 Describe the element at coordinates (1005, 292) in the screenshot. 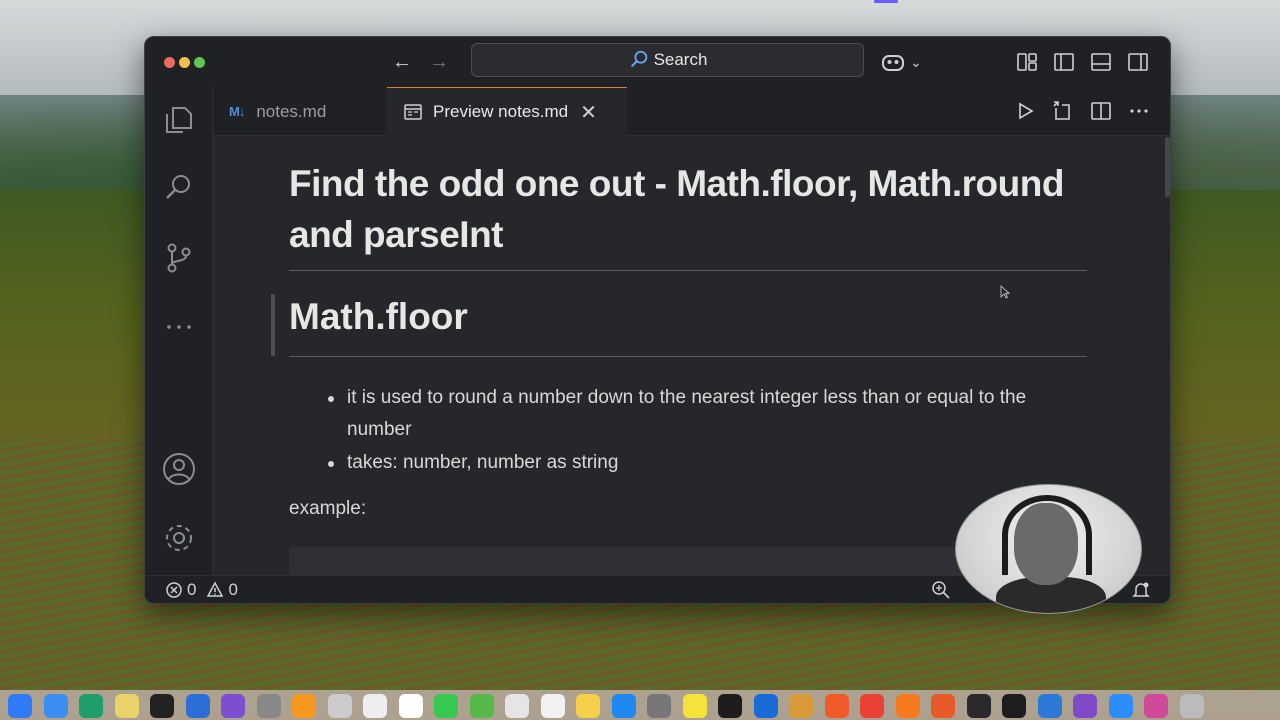

I see `mouse-cursor-icon` at that location.